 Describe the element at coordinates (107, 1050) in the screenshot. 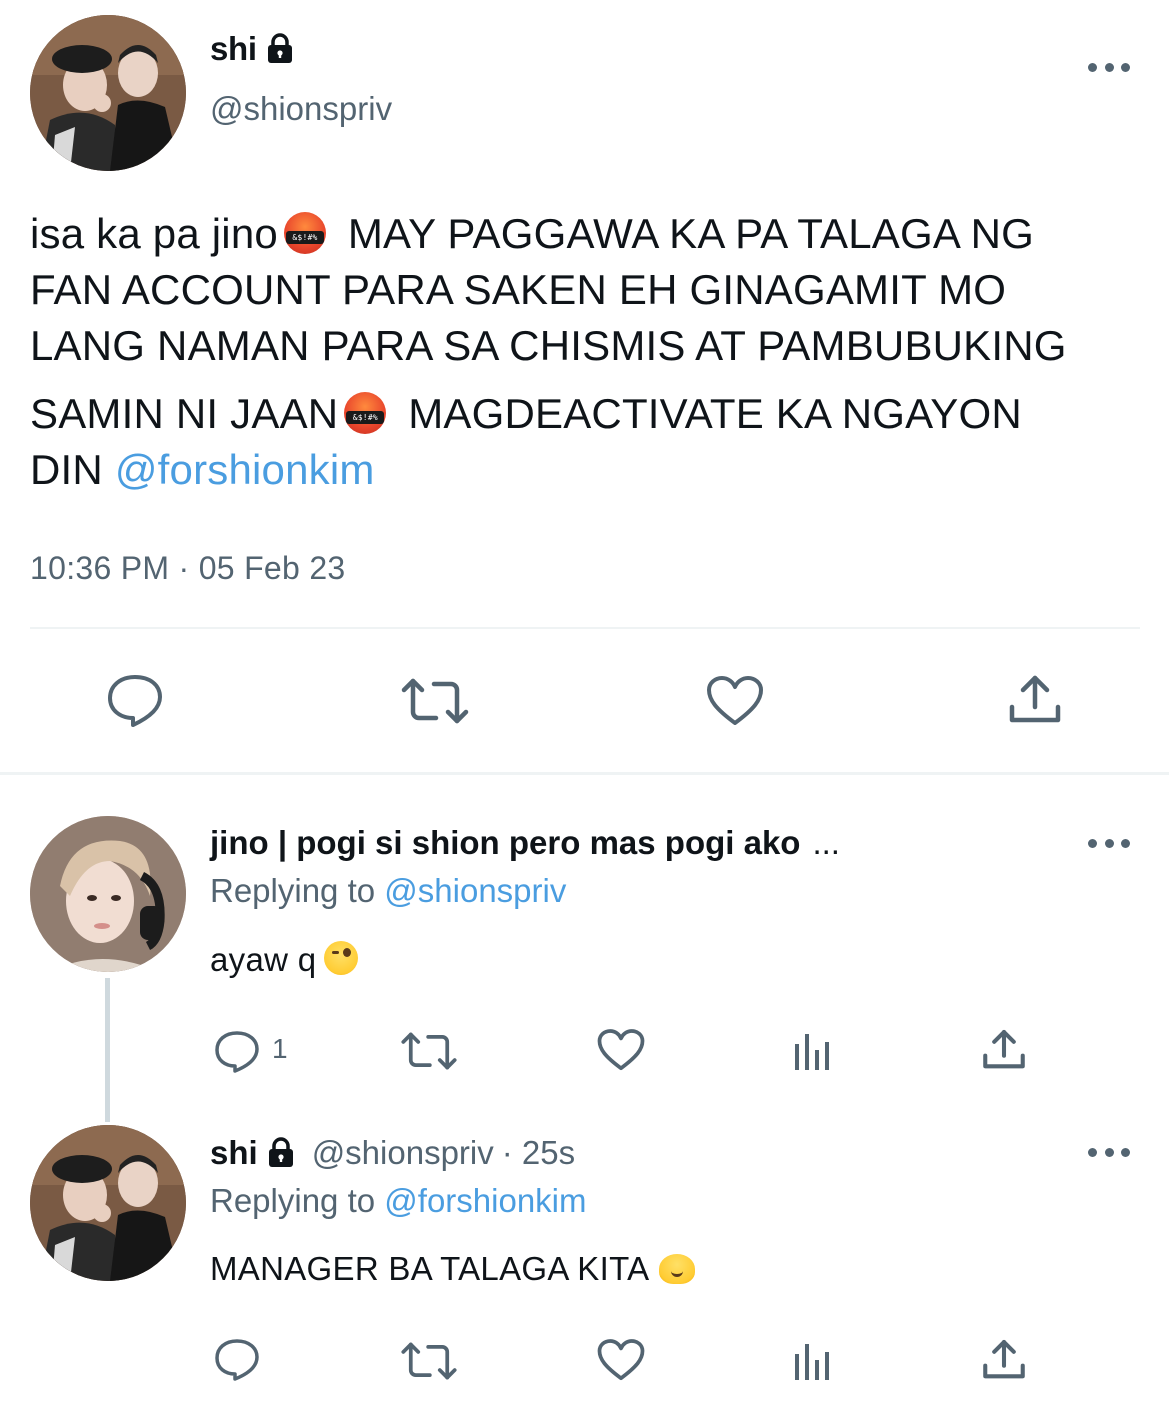

I see `thread-connector` at that location.